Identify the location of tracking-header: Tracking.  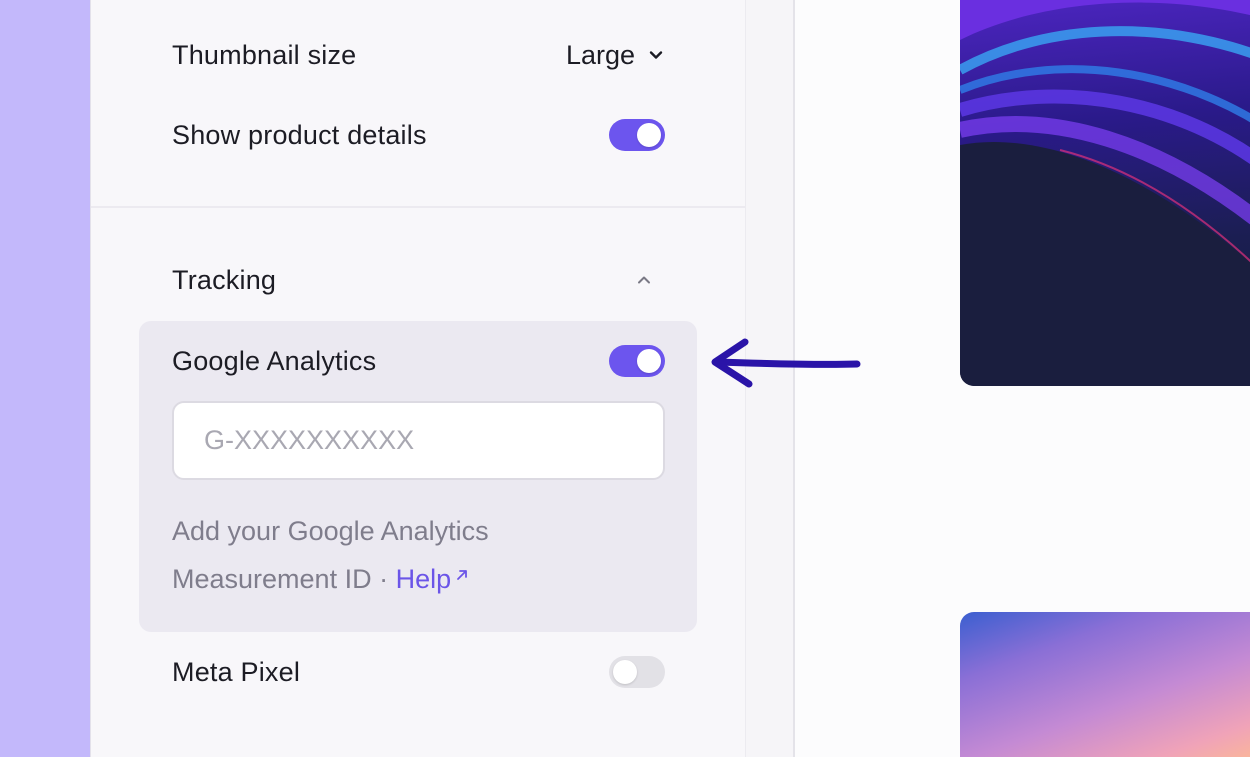
(418, 280).